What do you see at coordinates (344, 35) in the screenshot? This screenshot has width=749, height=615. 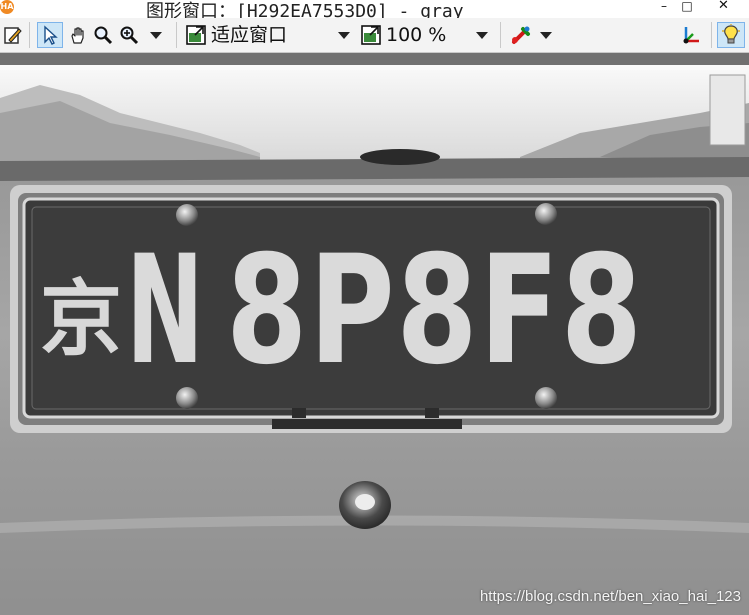 I see `fit-window-dropdown-caret` at bounding box center [344, 35].